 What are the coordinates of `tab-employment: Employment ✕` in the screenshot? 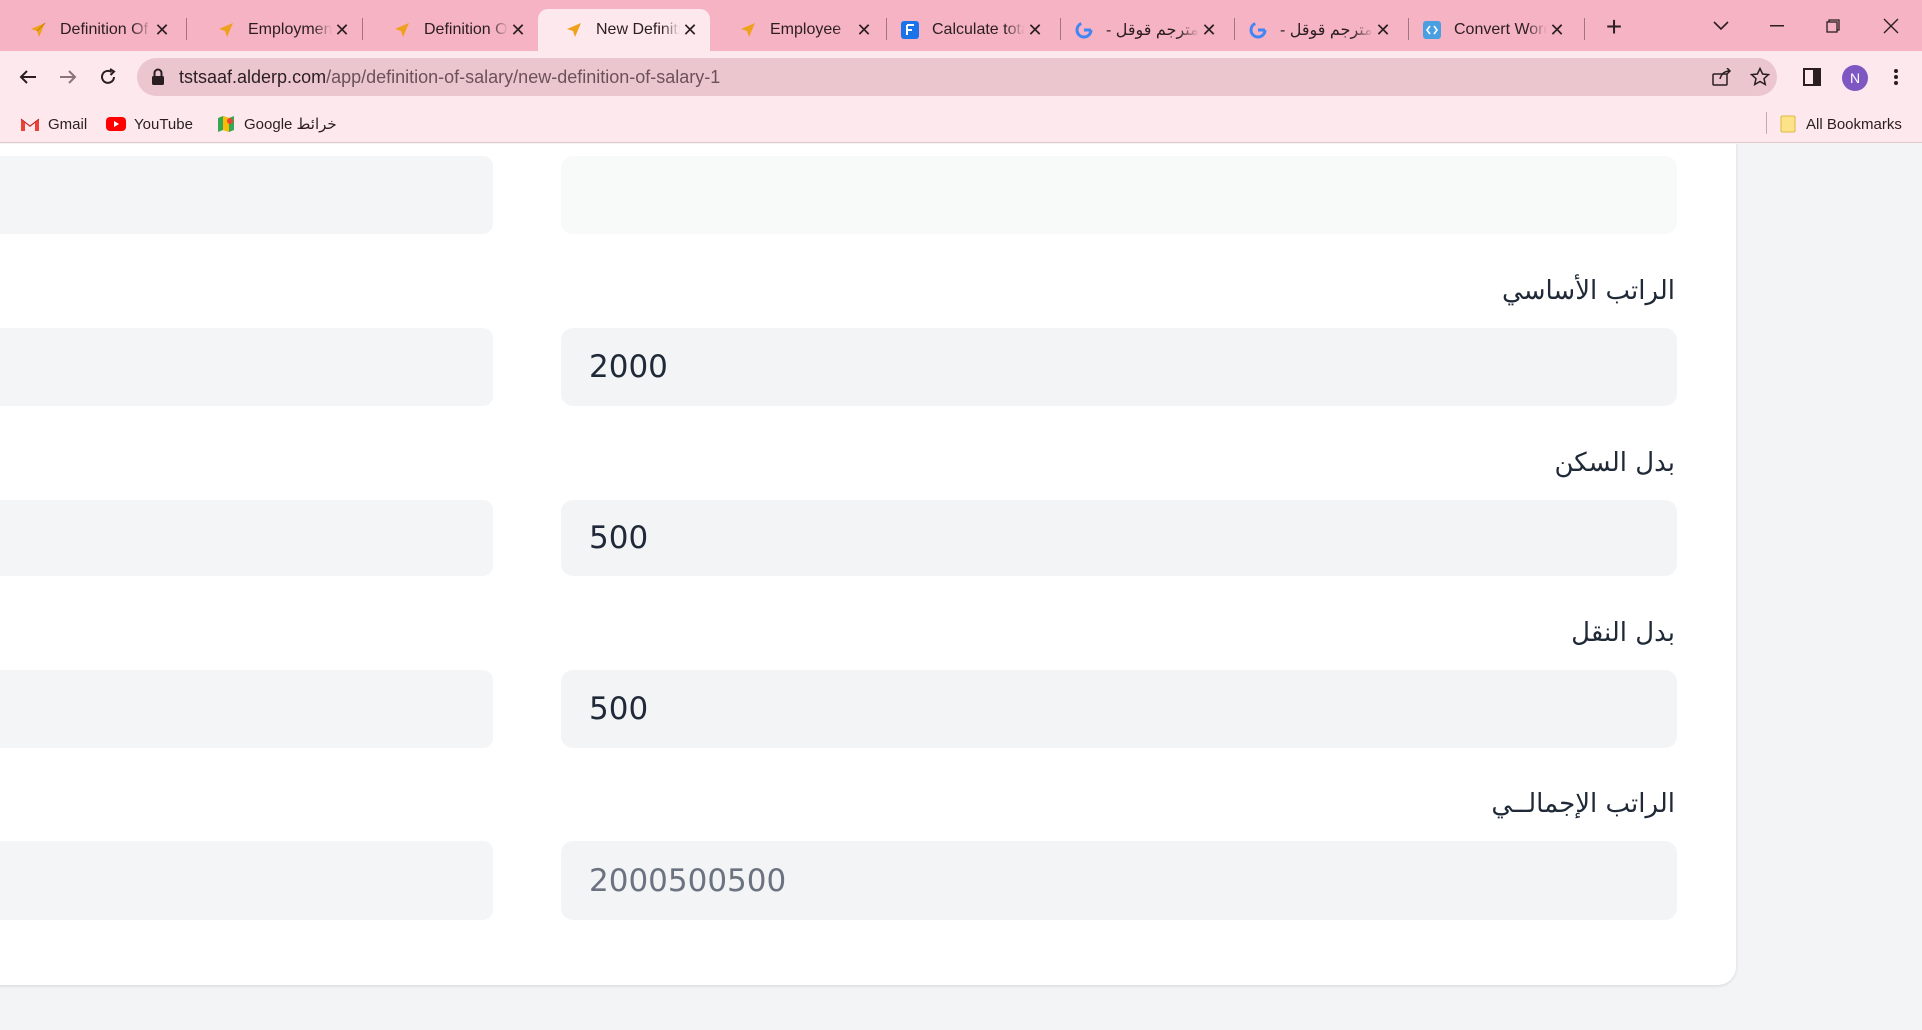 It's located at (276, 30).